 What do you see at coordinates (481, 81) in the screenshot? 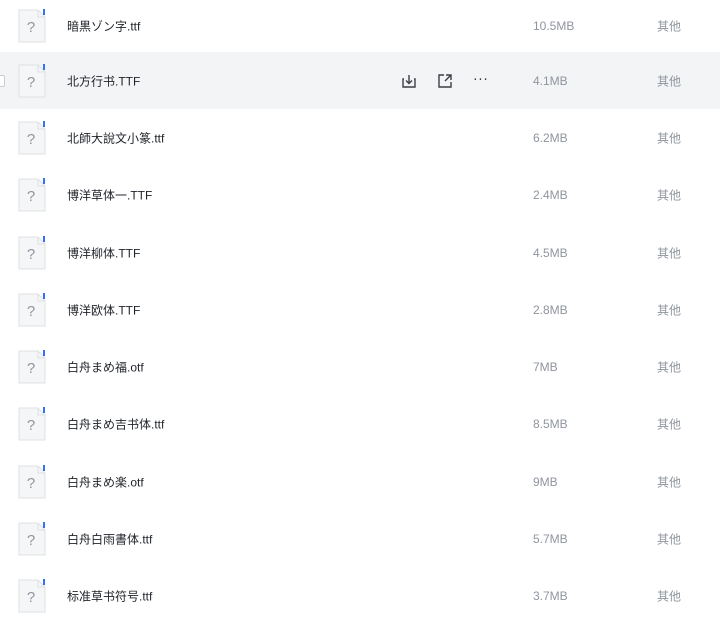
I see `more-icon: ···` at bounding box center [481, 81].